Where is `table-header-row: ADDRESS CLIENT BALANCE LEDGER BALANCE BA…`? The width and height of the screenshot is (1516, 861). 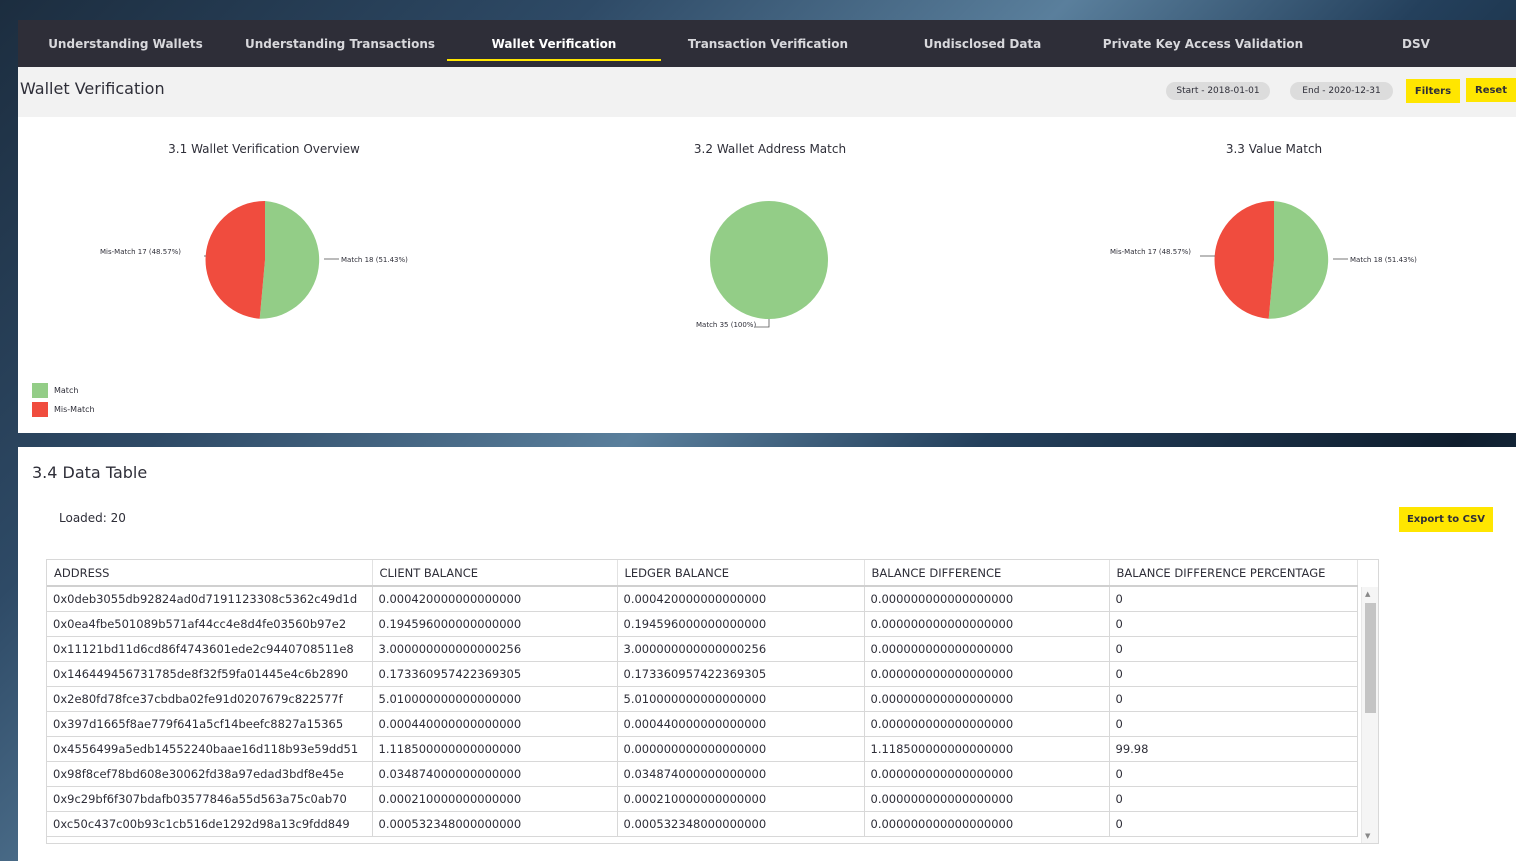
table-header-row: ADDRESS CLIENT BALANCE LEDGER BALANCE BA… is located at coordinates (702, 573).